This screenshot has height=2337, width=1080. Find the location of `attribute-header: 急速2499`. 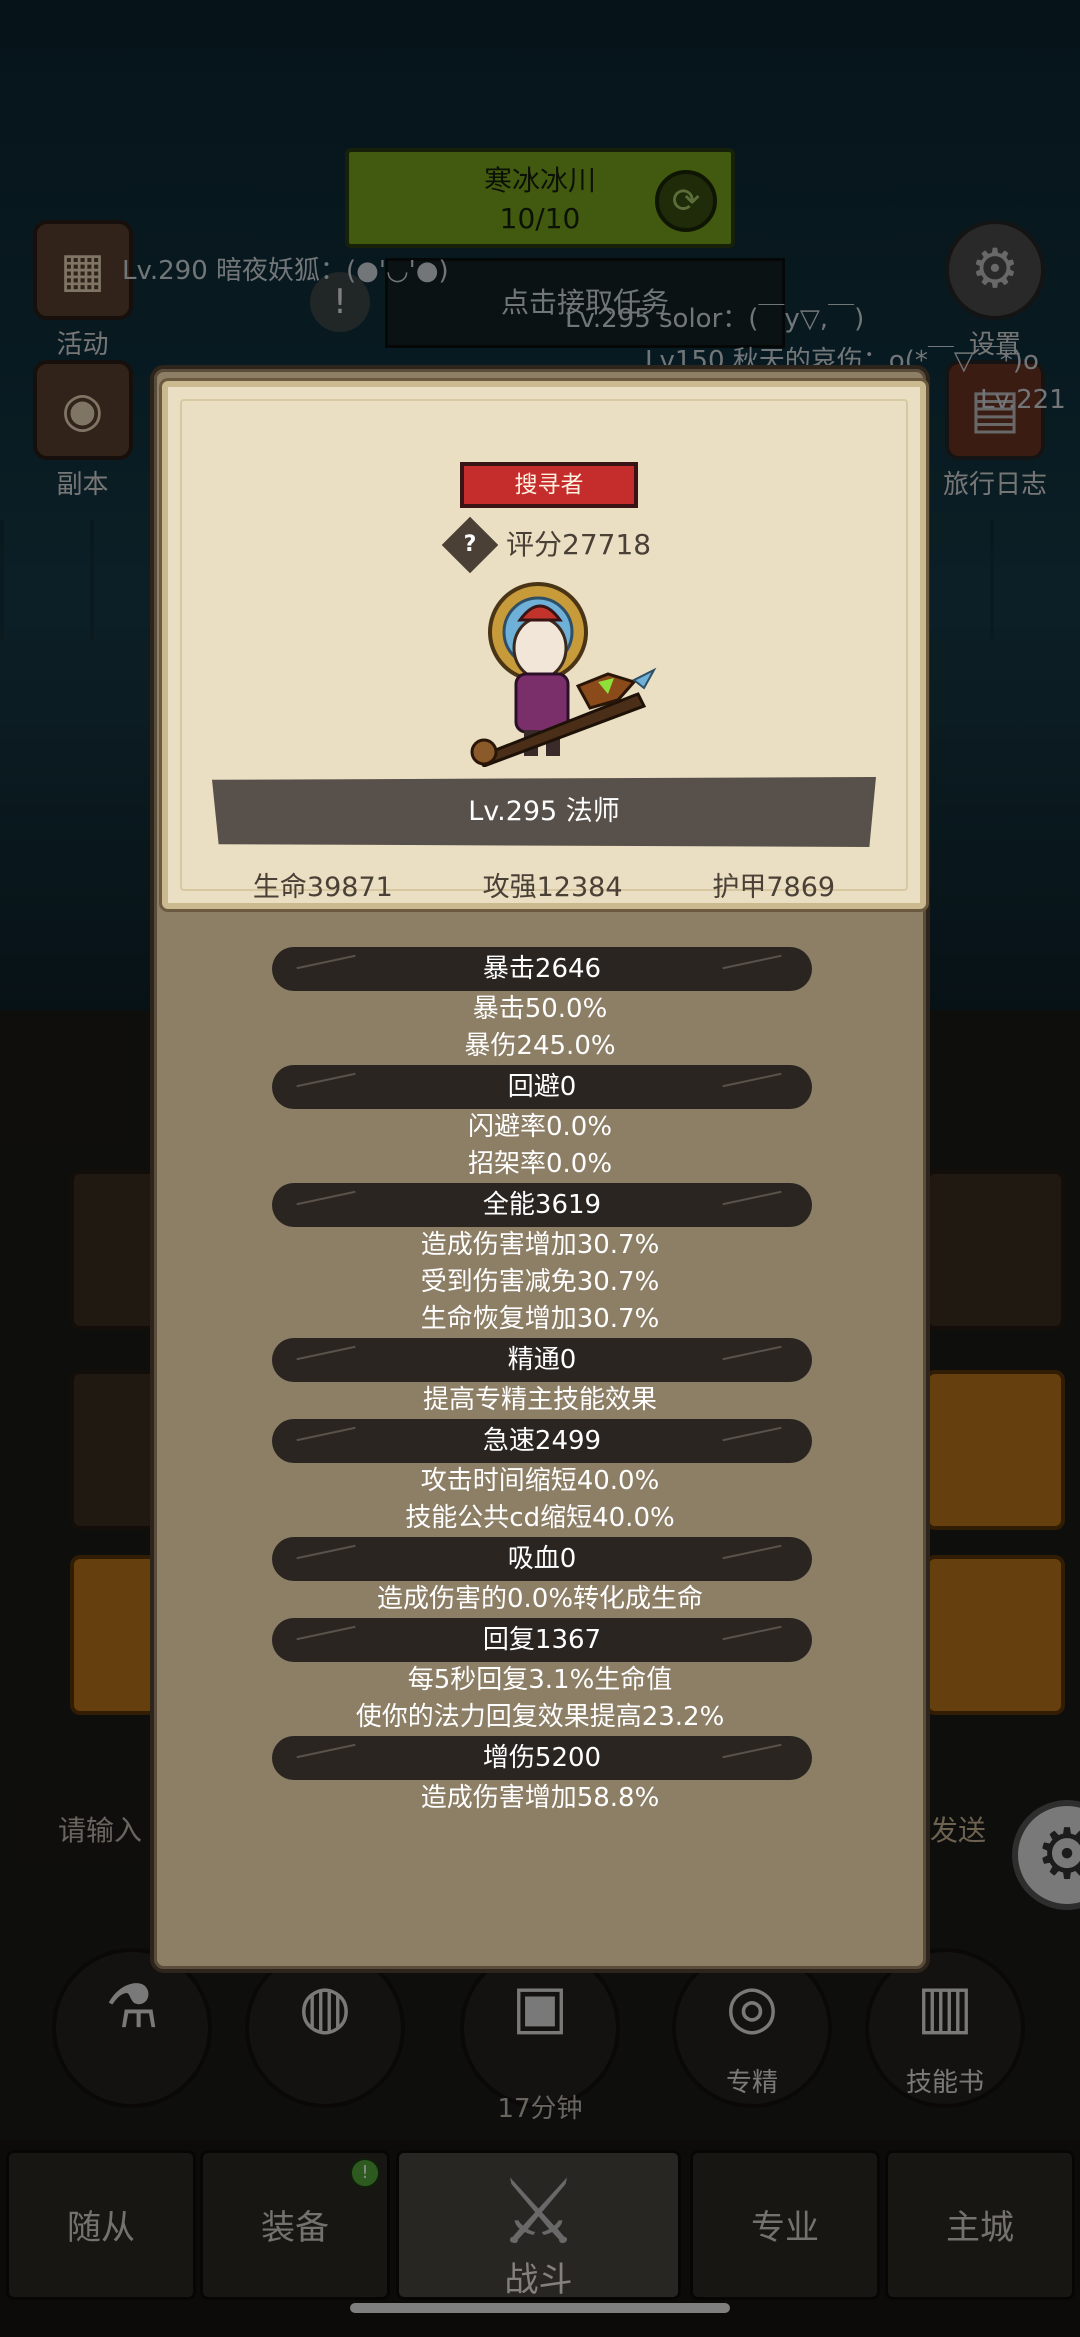

attribute-header: 急速2499 is located at coordinates (542, 1441).